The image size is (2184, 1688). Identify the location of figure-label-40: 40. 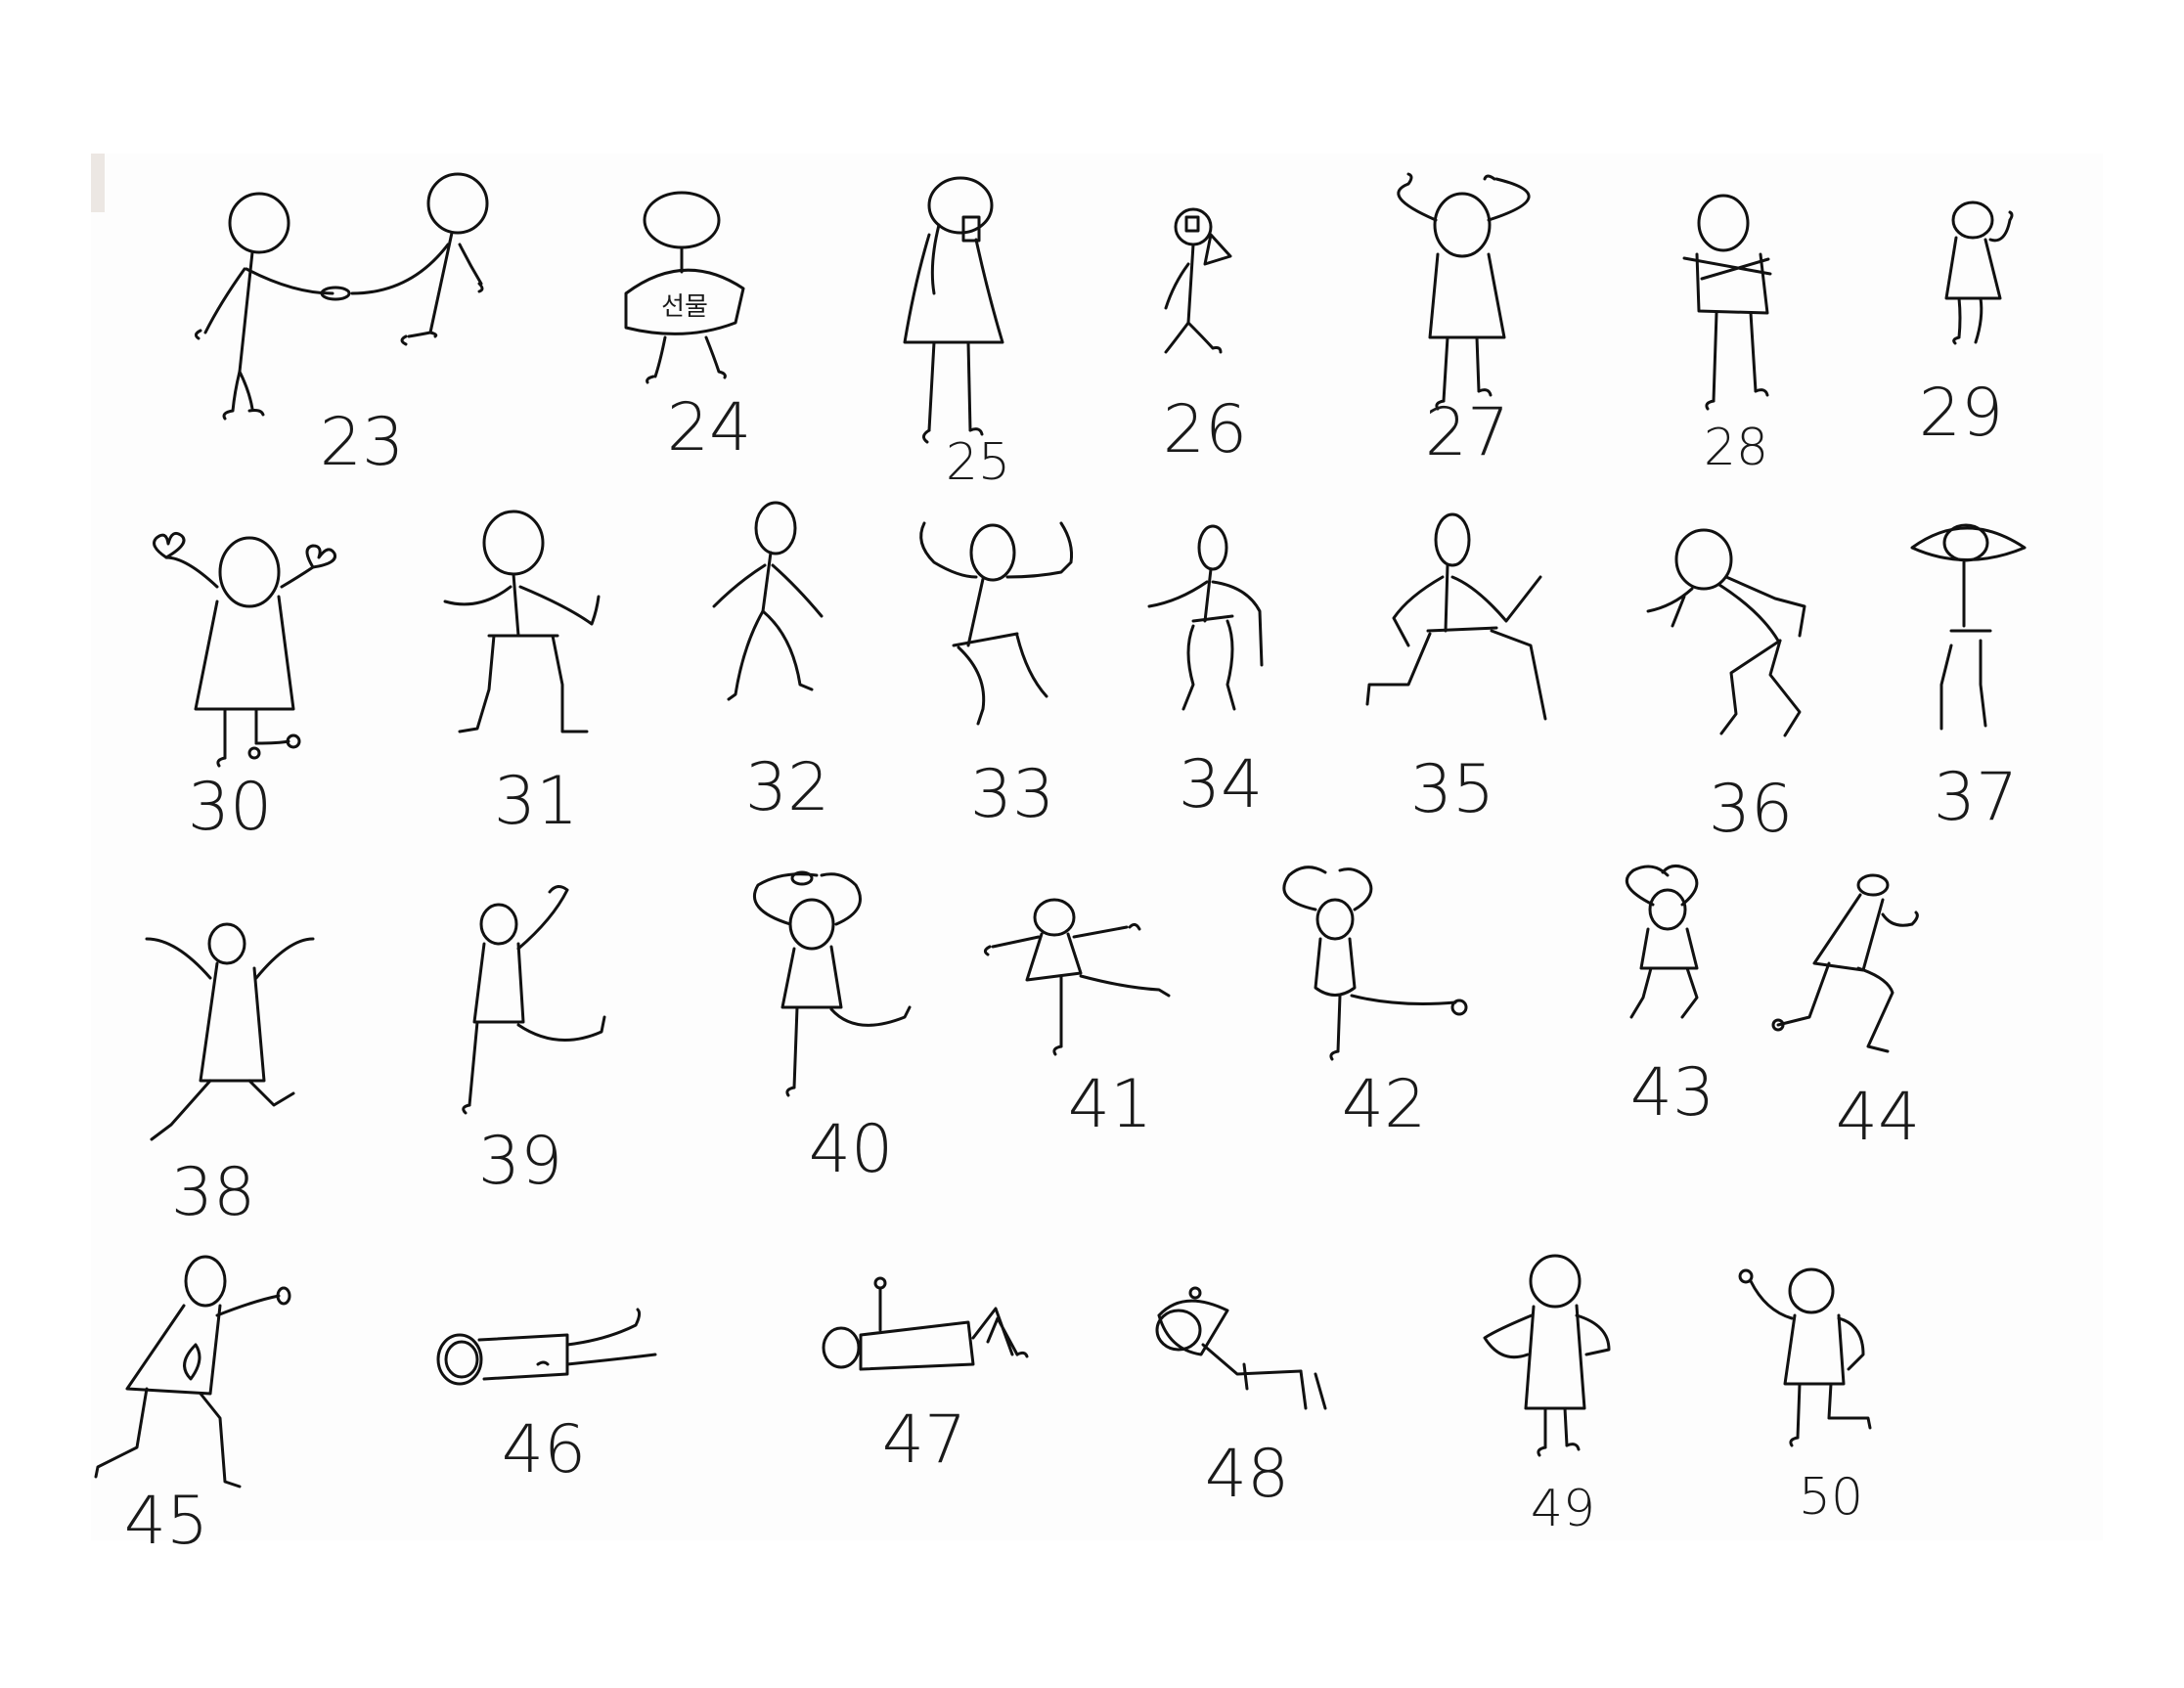
(851, 1149).